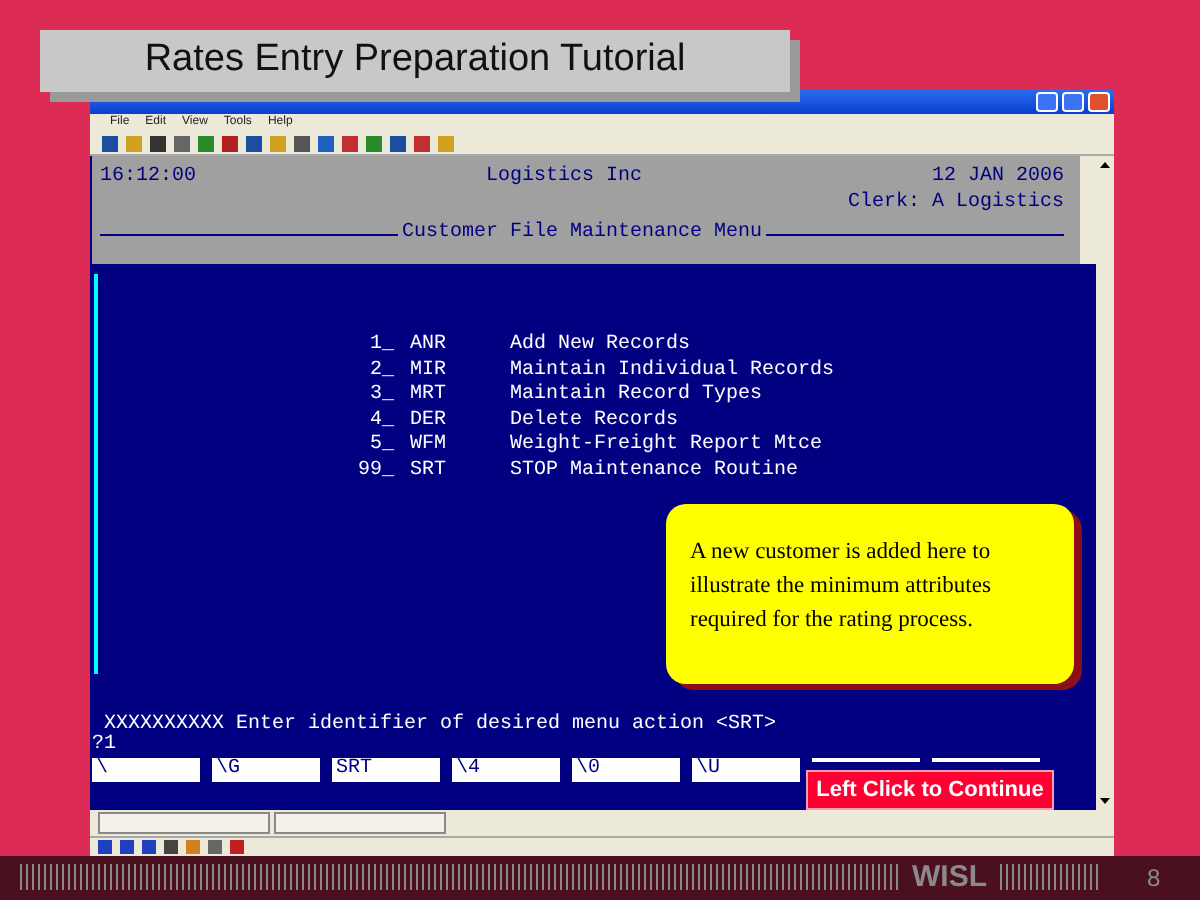  Describe the element at coordinates (582, 234) in the screenshot. I see `menu-title: Customer File Maintenance Menu` at that location.